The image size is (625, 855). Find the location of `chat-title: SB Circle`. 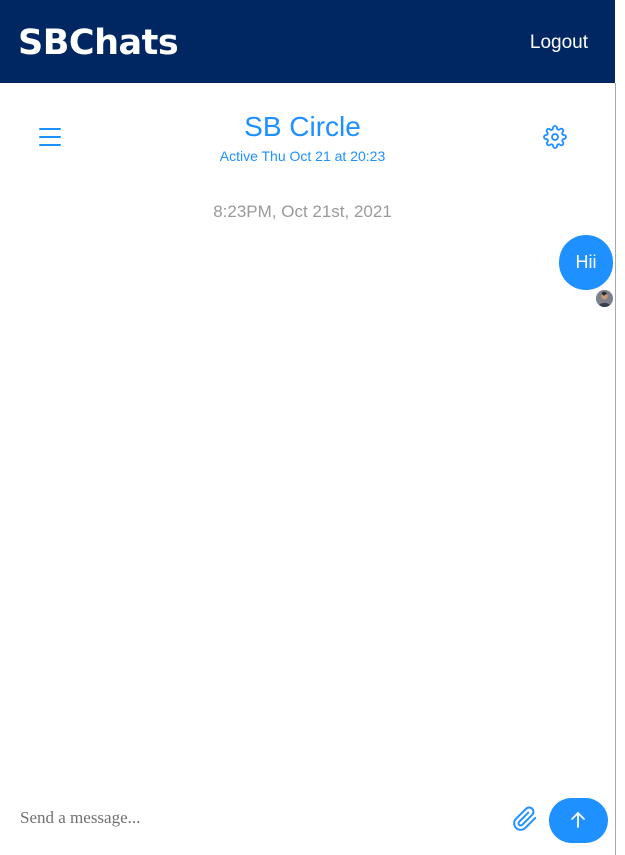

chat-title: SB Circle is located at coordinates (302, 126).